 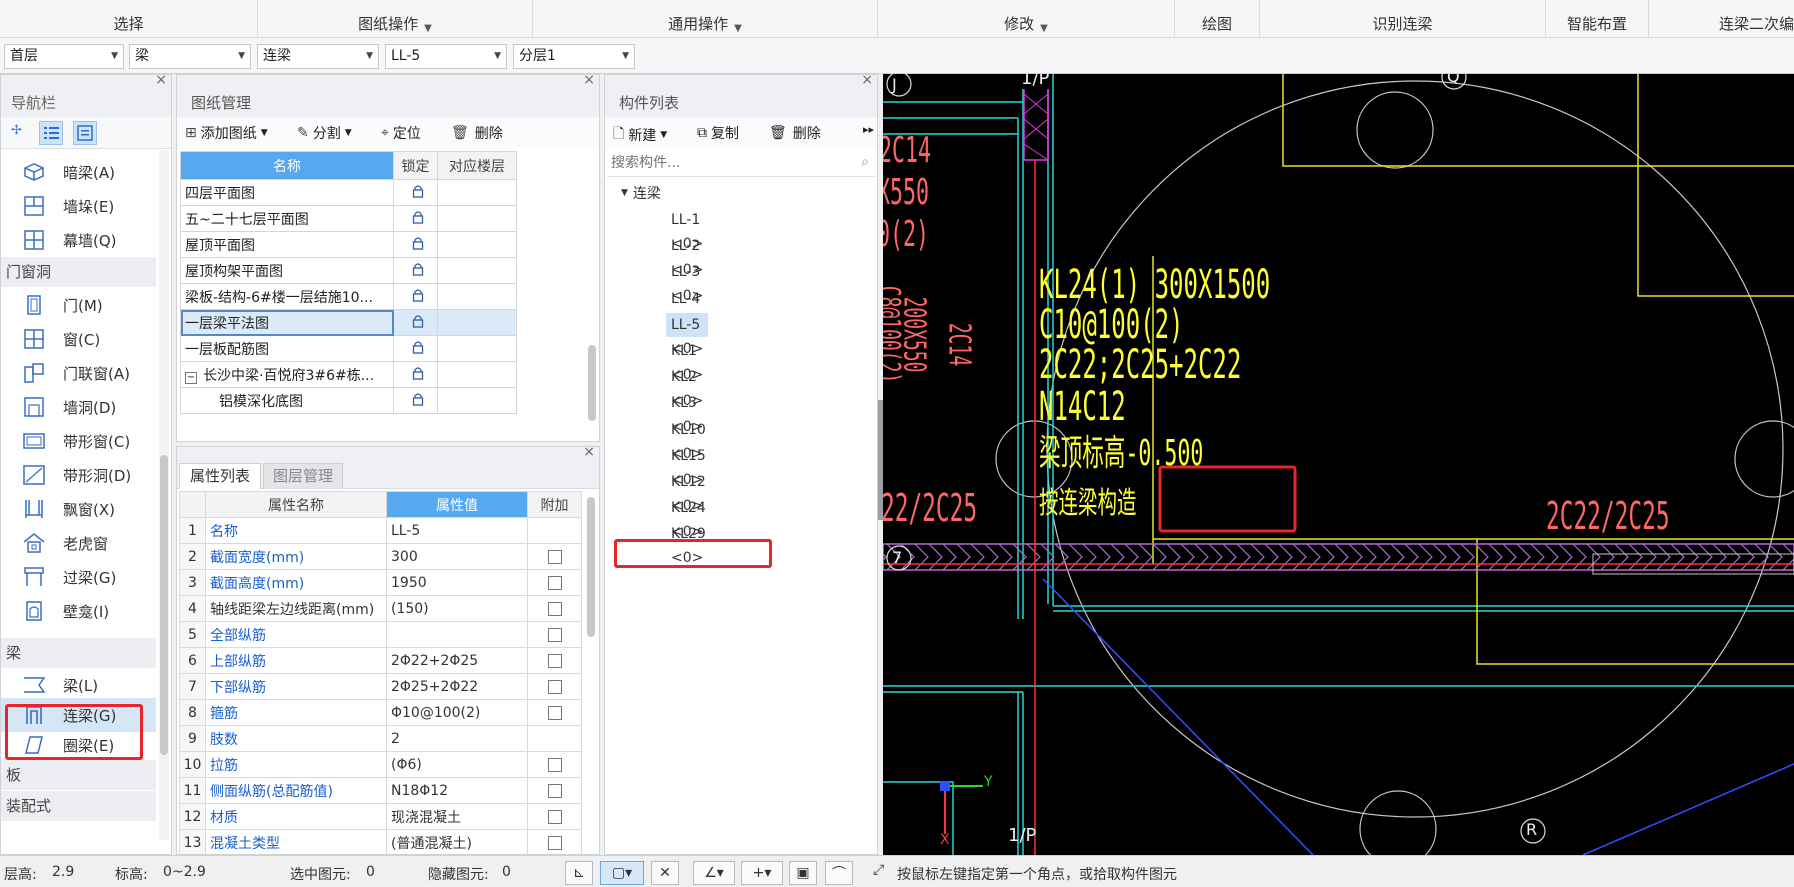 I want to click on property-value: LL-5, so click(x=457, y=530).